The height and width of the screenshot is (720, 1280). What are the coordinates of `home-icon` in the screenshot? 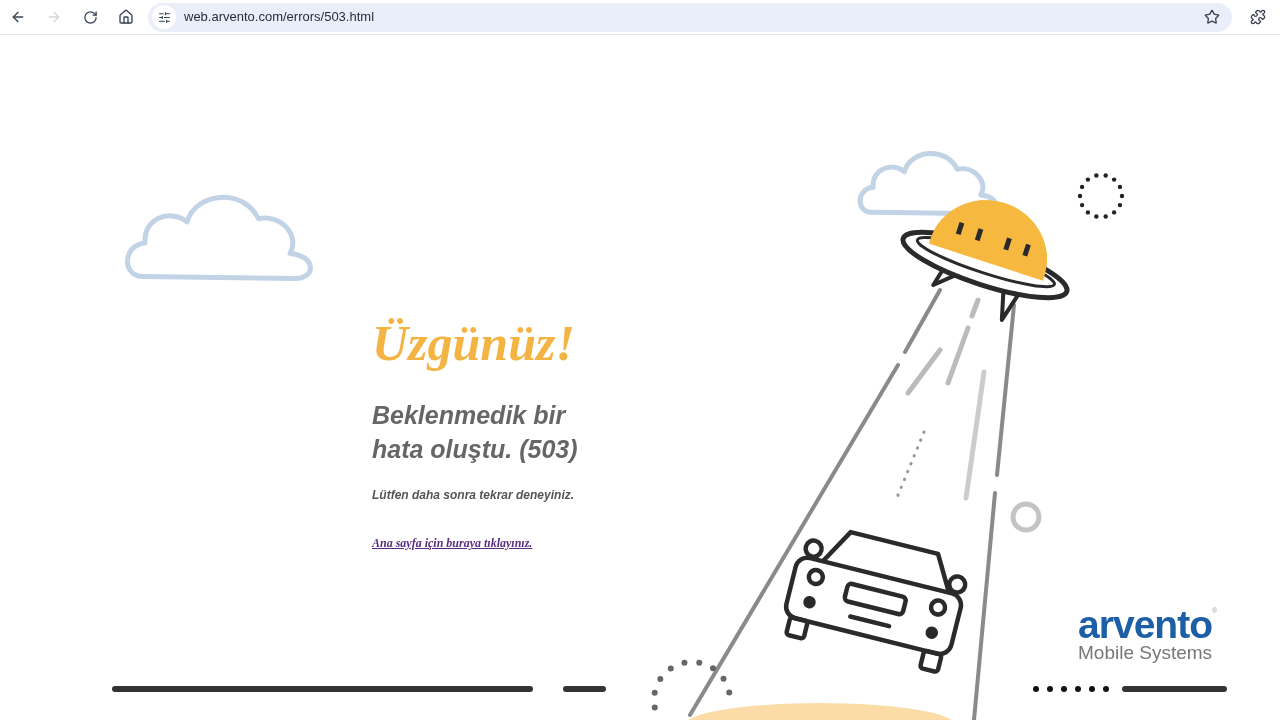 It's located at (126, 17).